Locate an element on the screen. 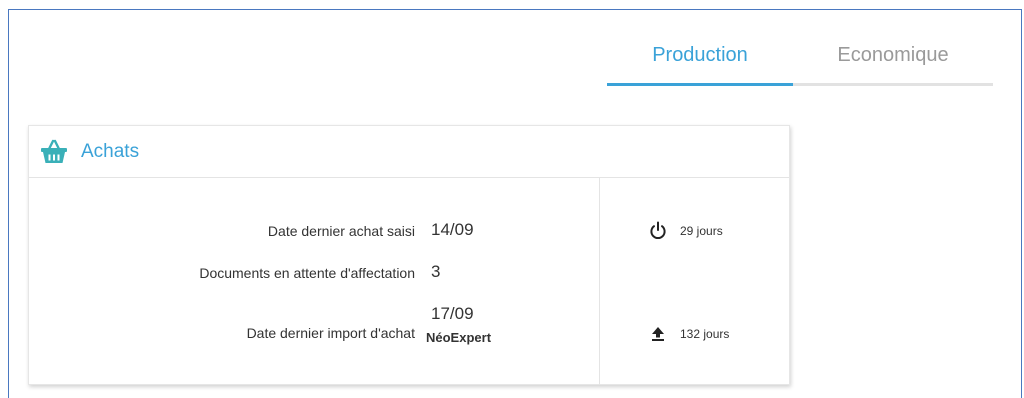 Image resolution: width=1024 pixels, height=398 pixels. row-label-last-import: Date dernier import d'achat is located at coordinates (330, 333).